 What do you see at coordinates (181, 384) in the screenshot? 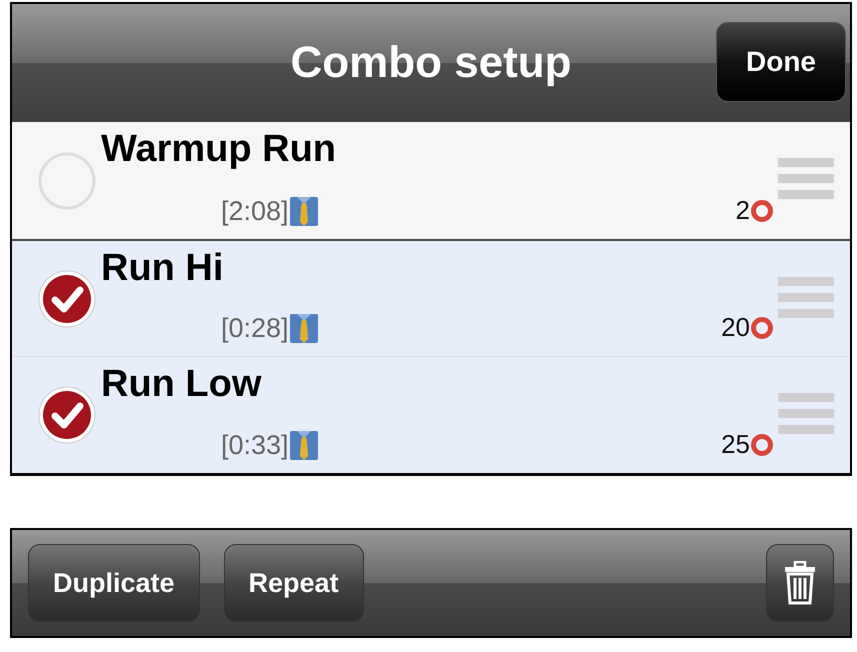
I see `row-title: Run Low` at bounding box center [181, 384].